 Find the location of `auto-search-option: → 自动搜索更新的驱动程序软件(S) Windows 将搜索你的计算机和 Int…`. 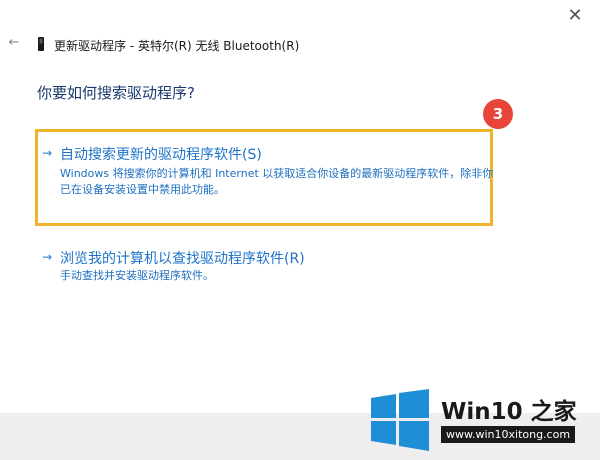

auto-search-option: → 自动搜索更新的驱动程序软件(S) Windows 将搜索你的计算机和 Int… is located at coordinates (267, 175).